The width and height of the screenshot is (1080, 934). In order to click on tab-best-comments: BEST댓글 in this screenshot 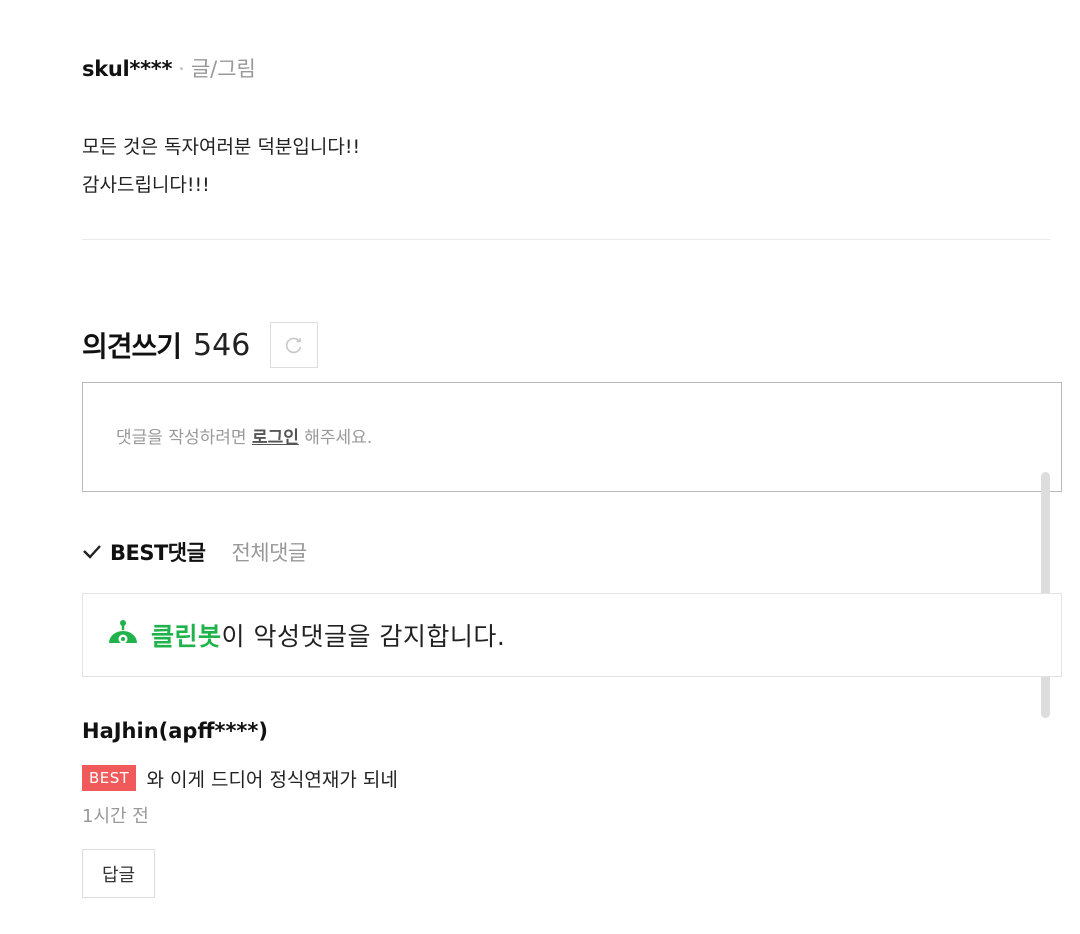, I will do `click(144, 552)`.